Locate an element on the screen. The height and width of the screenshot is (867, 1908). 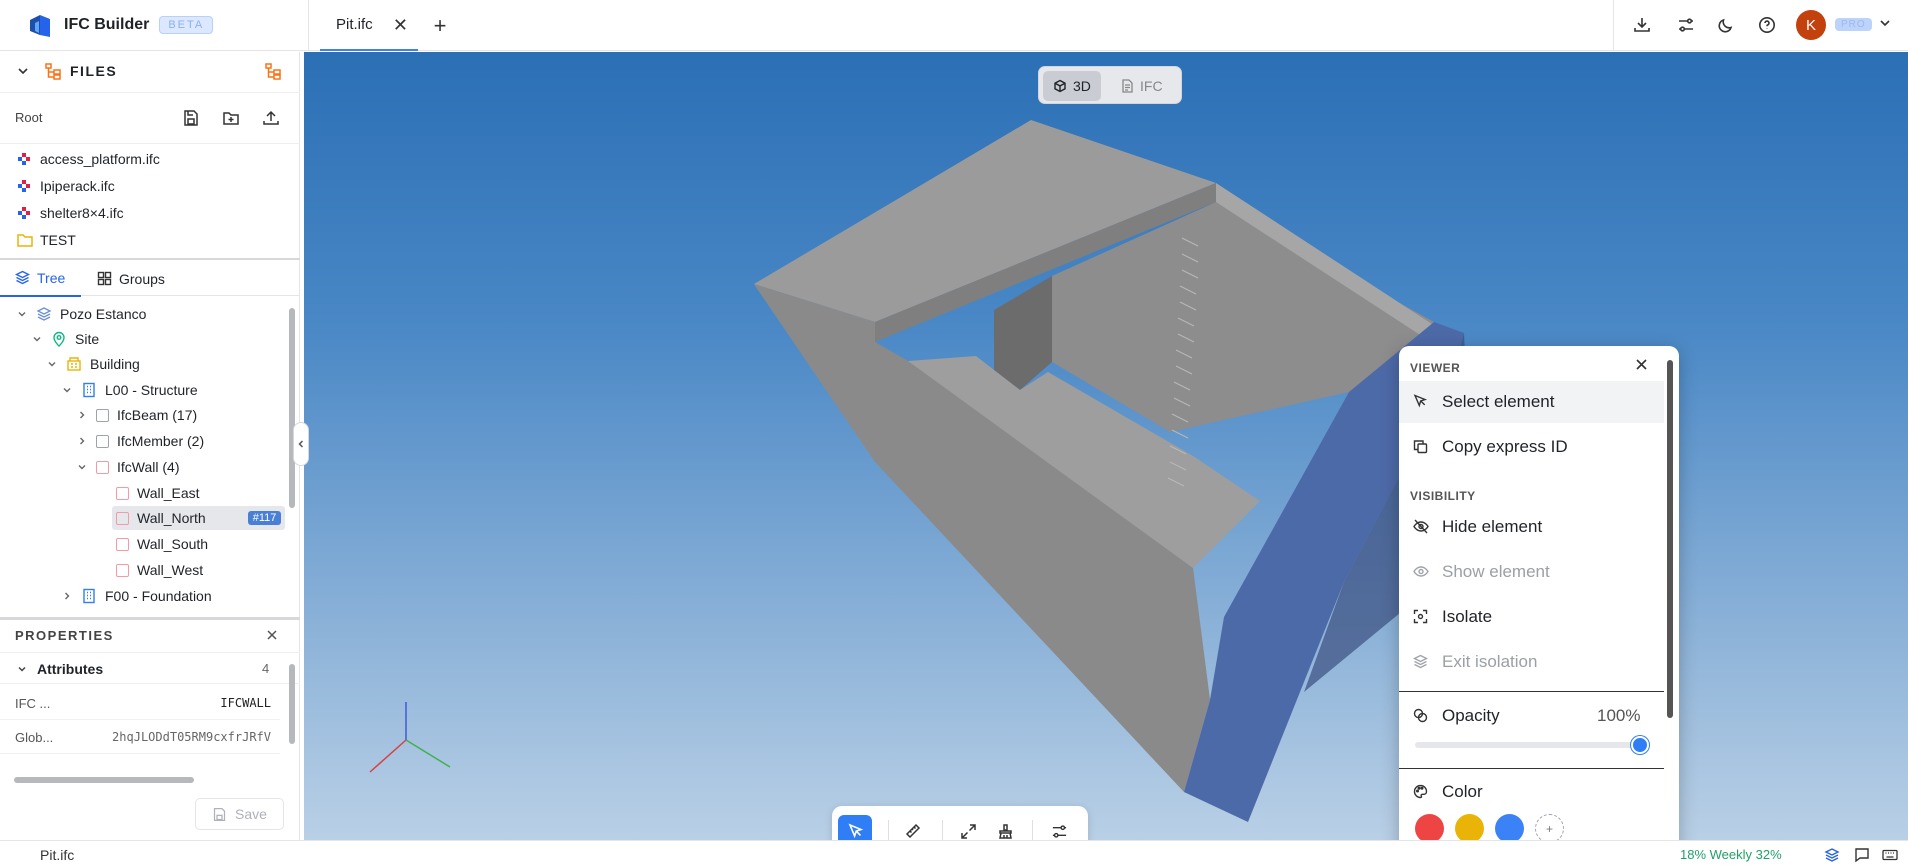
chevron-left-icon is located at coordinates (301, 444).